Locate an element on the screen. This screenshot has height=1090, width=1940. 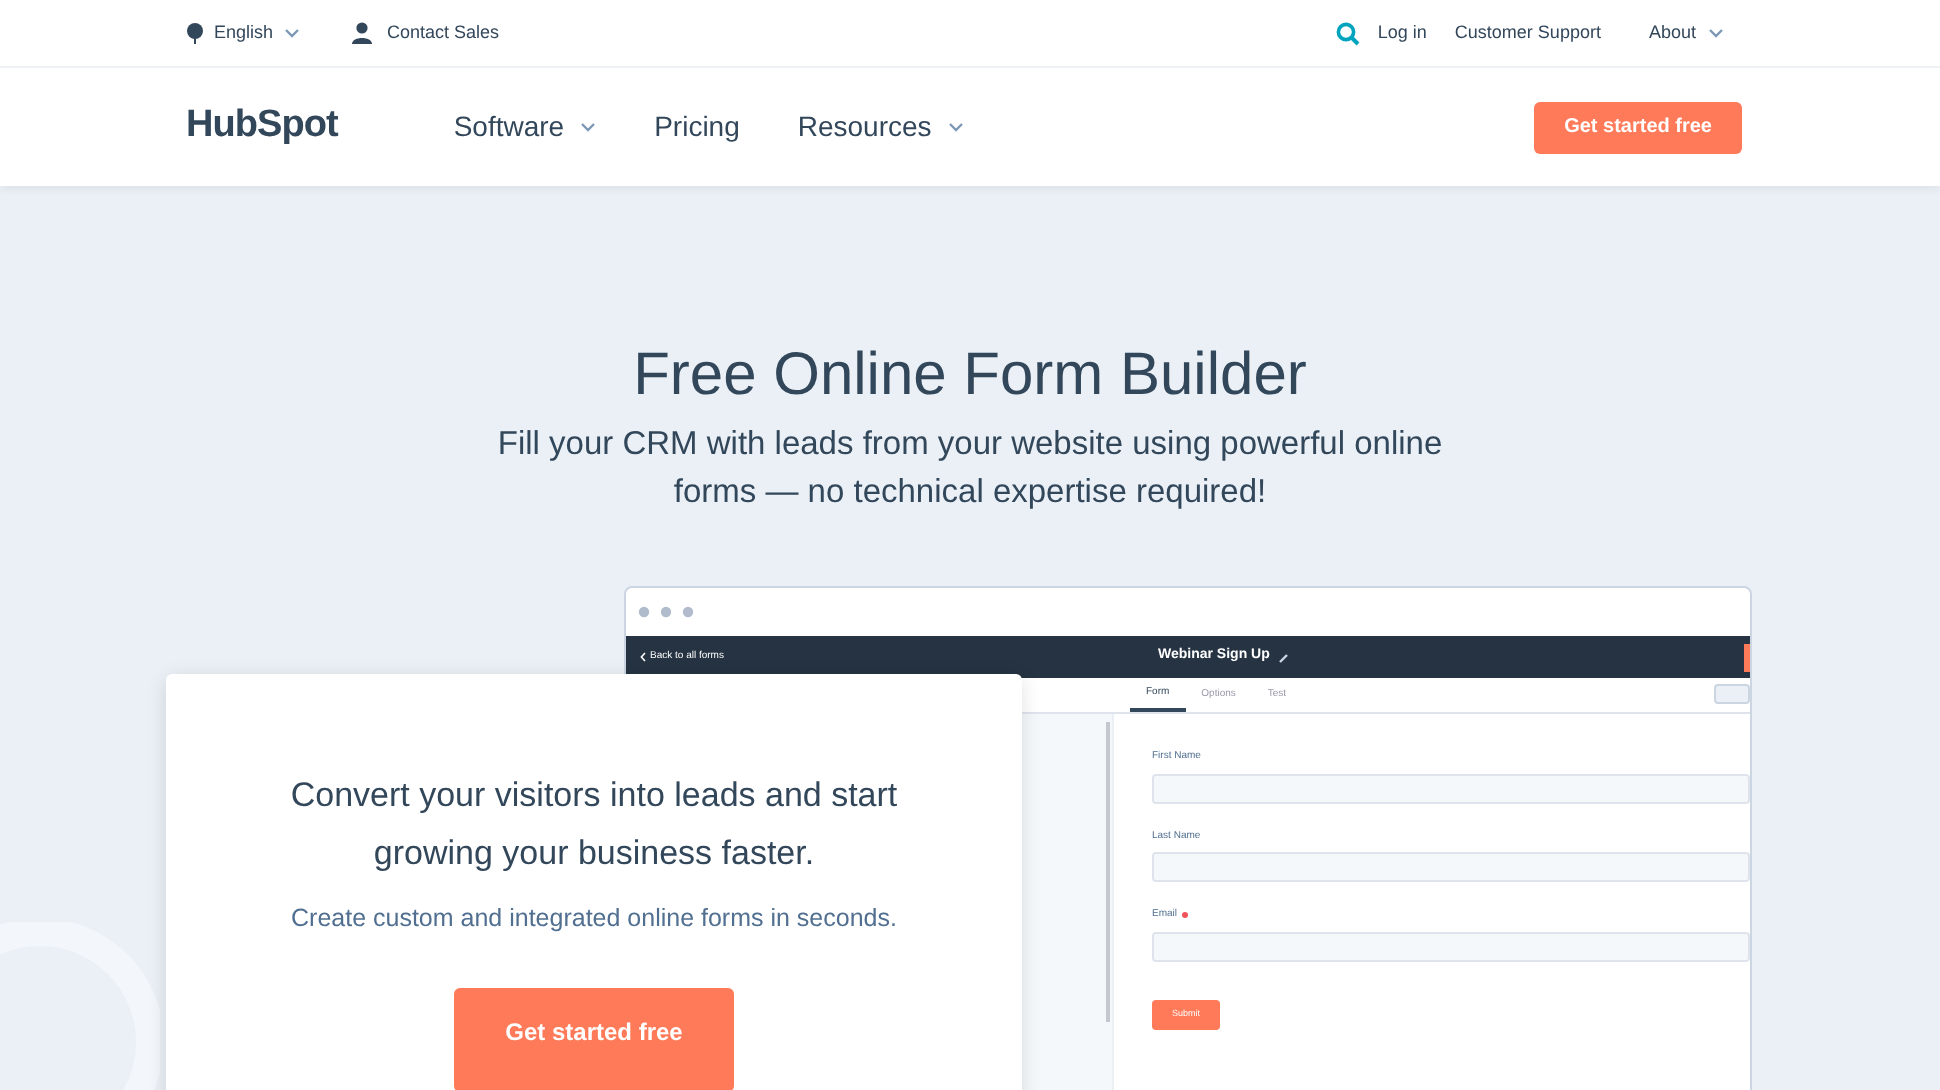
nav-link: Resources is located at coordinates (880, 127).